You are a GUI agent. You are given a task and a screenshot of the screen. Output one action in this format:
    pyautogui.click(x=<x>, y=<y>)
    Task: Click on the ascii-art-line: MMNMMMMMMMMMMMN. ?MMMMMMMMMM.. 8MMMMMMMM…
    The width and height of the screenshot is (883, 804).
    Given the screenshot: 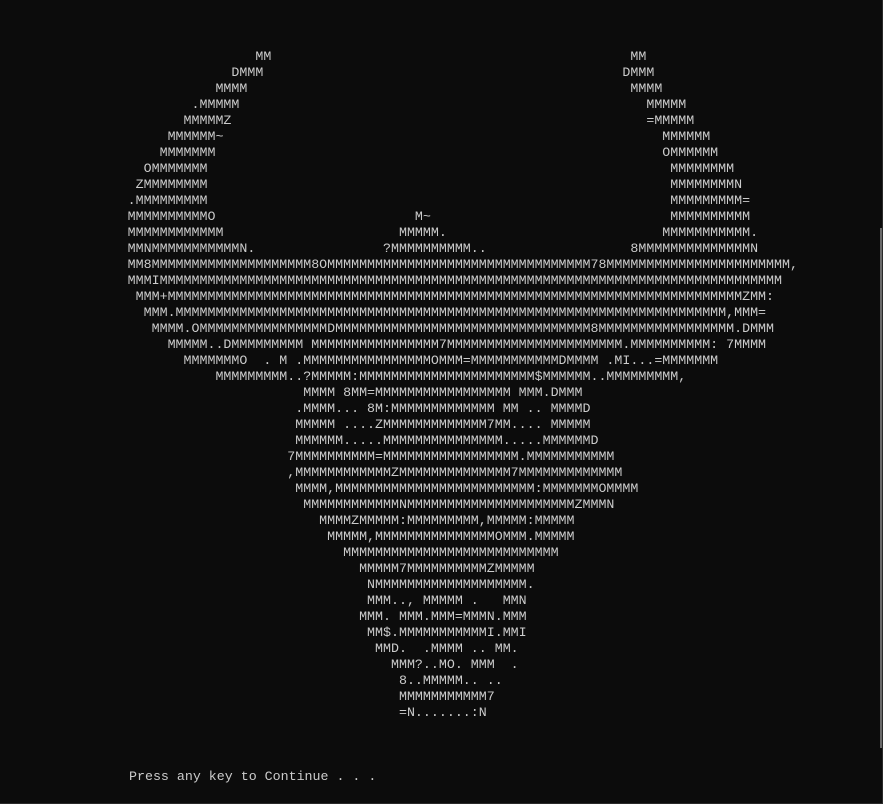 What is the action you would take?
    pyautogui.click(x=379, y=248)
    